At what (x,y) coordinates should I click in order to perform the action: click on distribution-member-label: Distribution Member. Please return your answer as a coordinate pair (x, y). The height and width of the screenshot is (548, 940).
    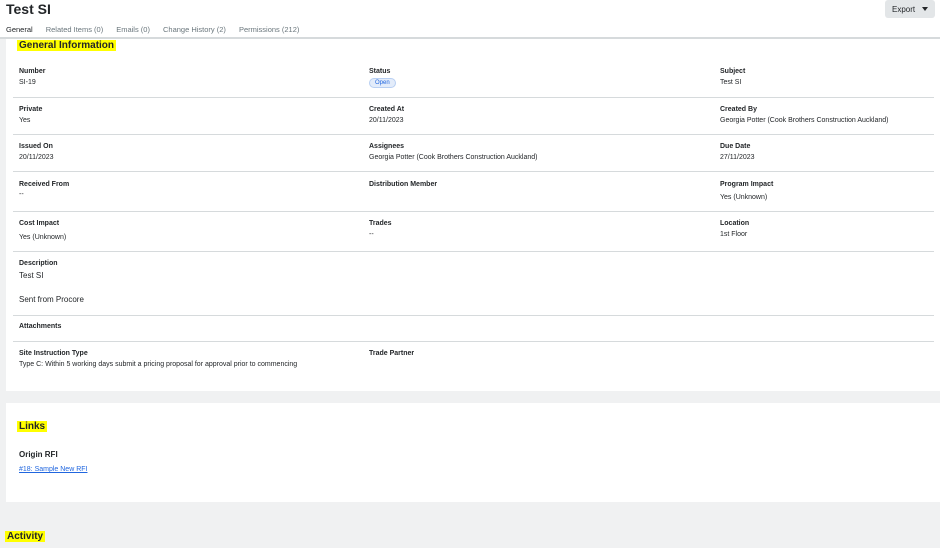
    Looking at the image, I should click on (403, 184).